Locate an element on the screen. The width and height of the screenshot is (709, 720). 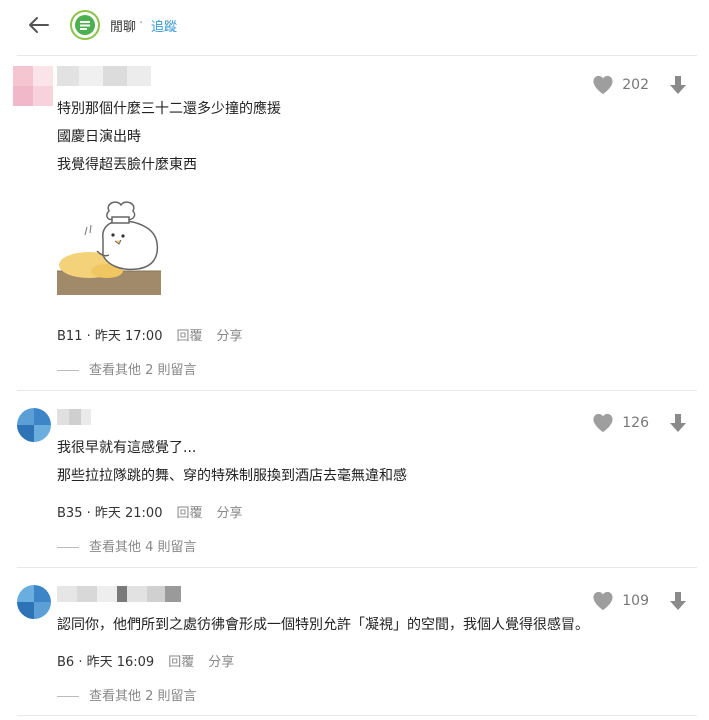
chef-duck-sticker-icon is located at coordinates (109, 247).